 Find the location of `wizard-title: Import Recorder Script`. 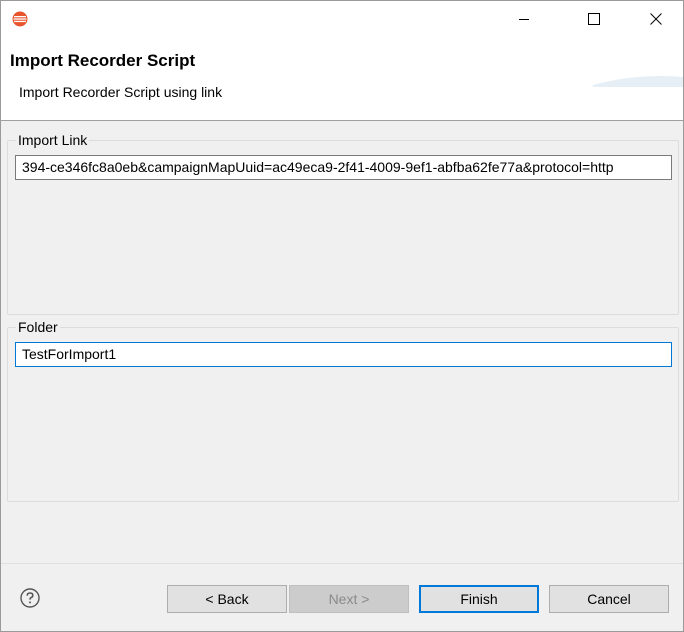

wizard-title: Import Recorder Script is located at coordinates (103, 60).